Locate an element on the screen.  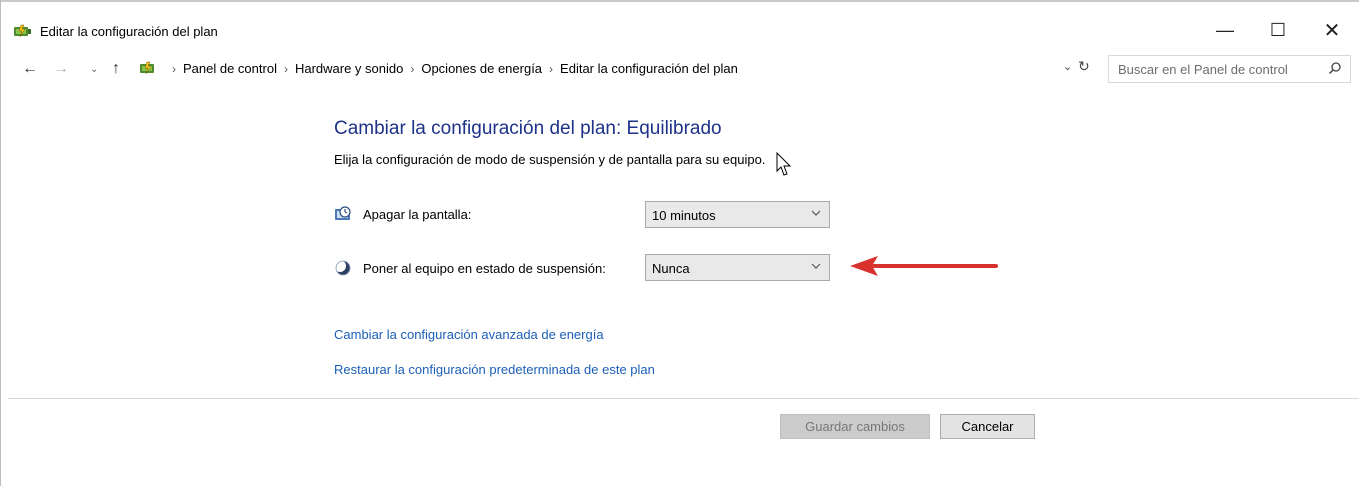
close-icon: ✕ is located at coordinates (1332, 30).